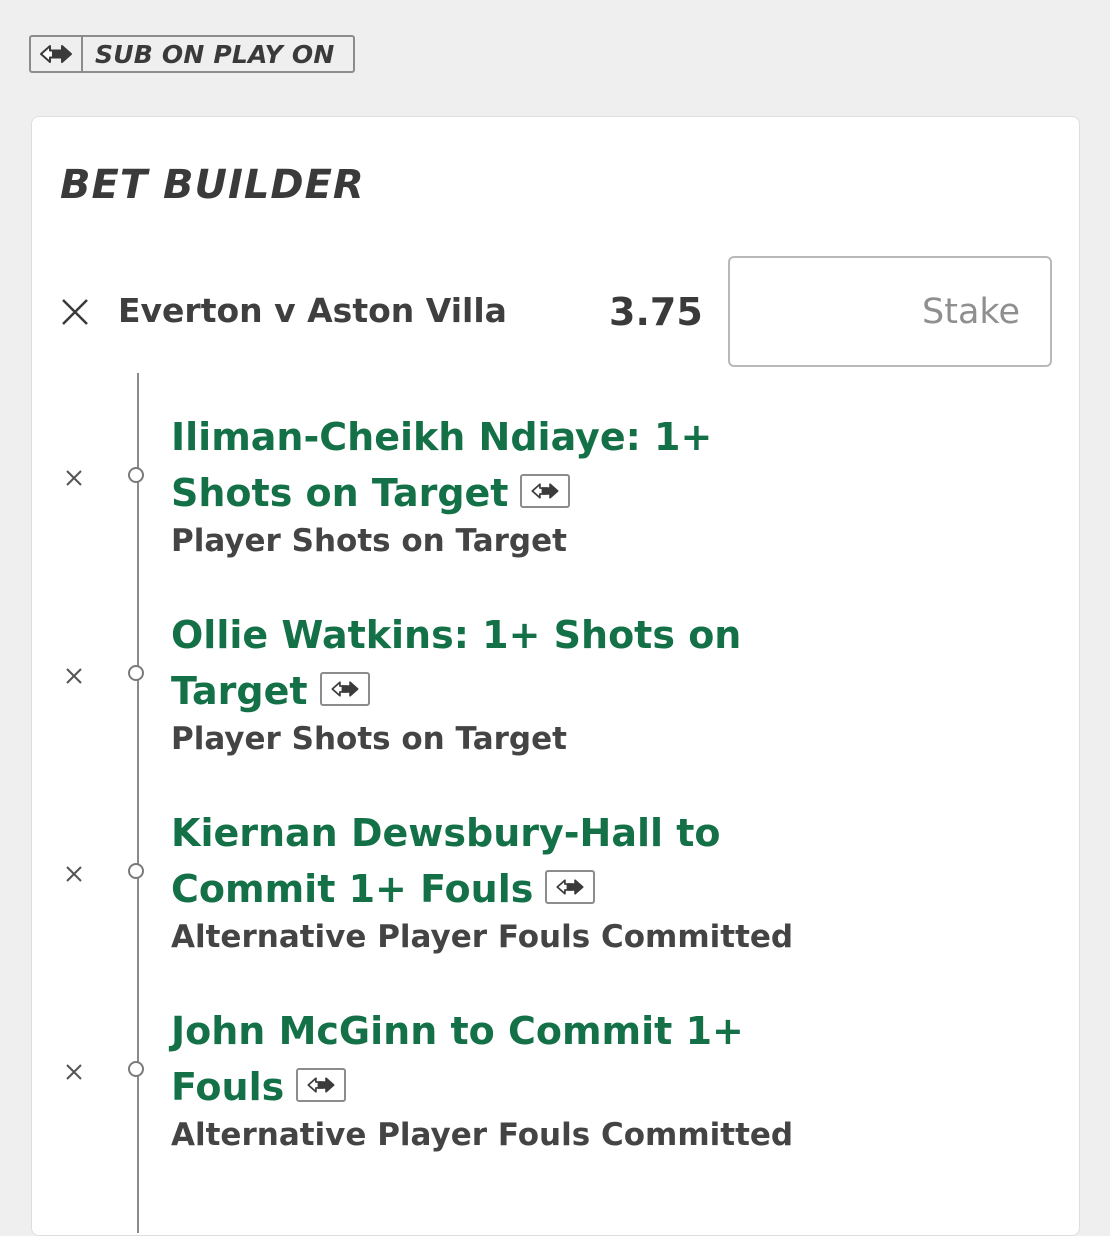 This screenshot has height=1236, width=1110. What do you see at coordinates (457, 1059) in the screenshot?
I see `leg-selection-text: John McGinn to Commit 1+ Fouls` at bounding box center [457, 1059].